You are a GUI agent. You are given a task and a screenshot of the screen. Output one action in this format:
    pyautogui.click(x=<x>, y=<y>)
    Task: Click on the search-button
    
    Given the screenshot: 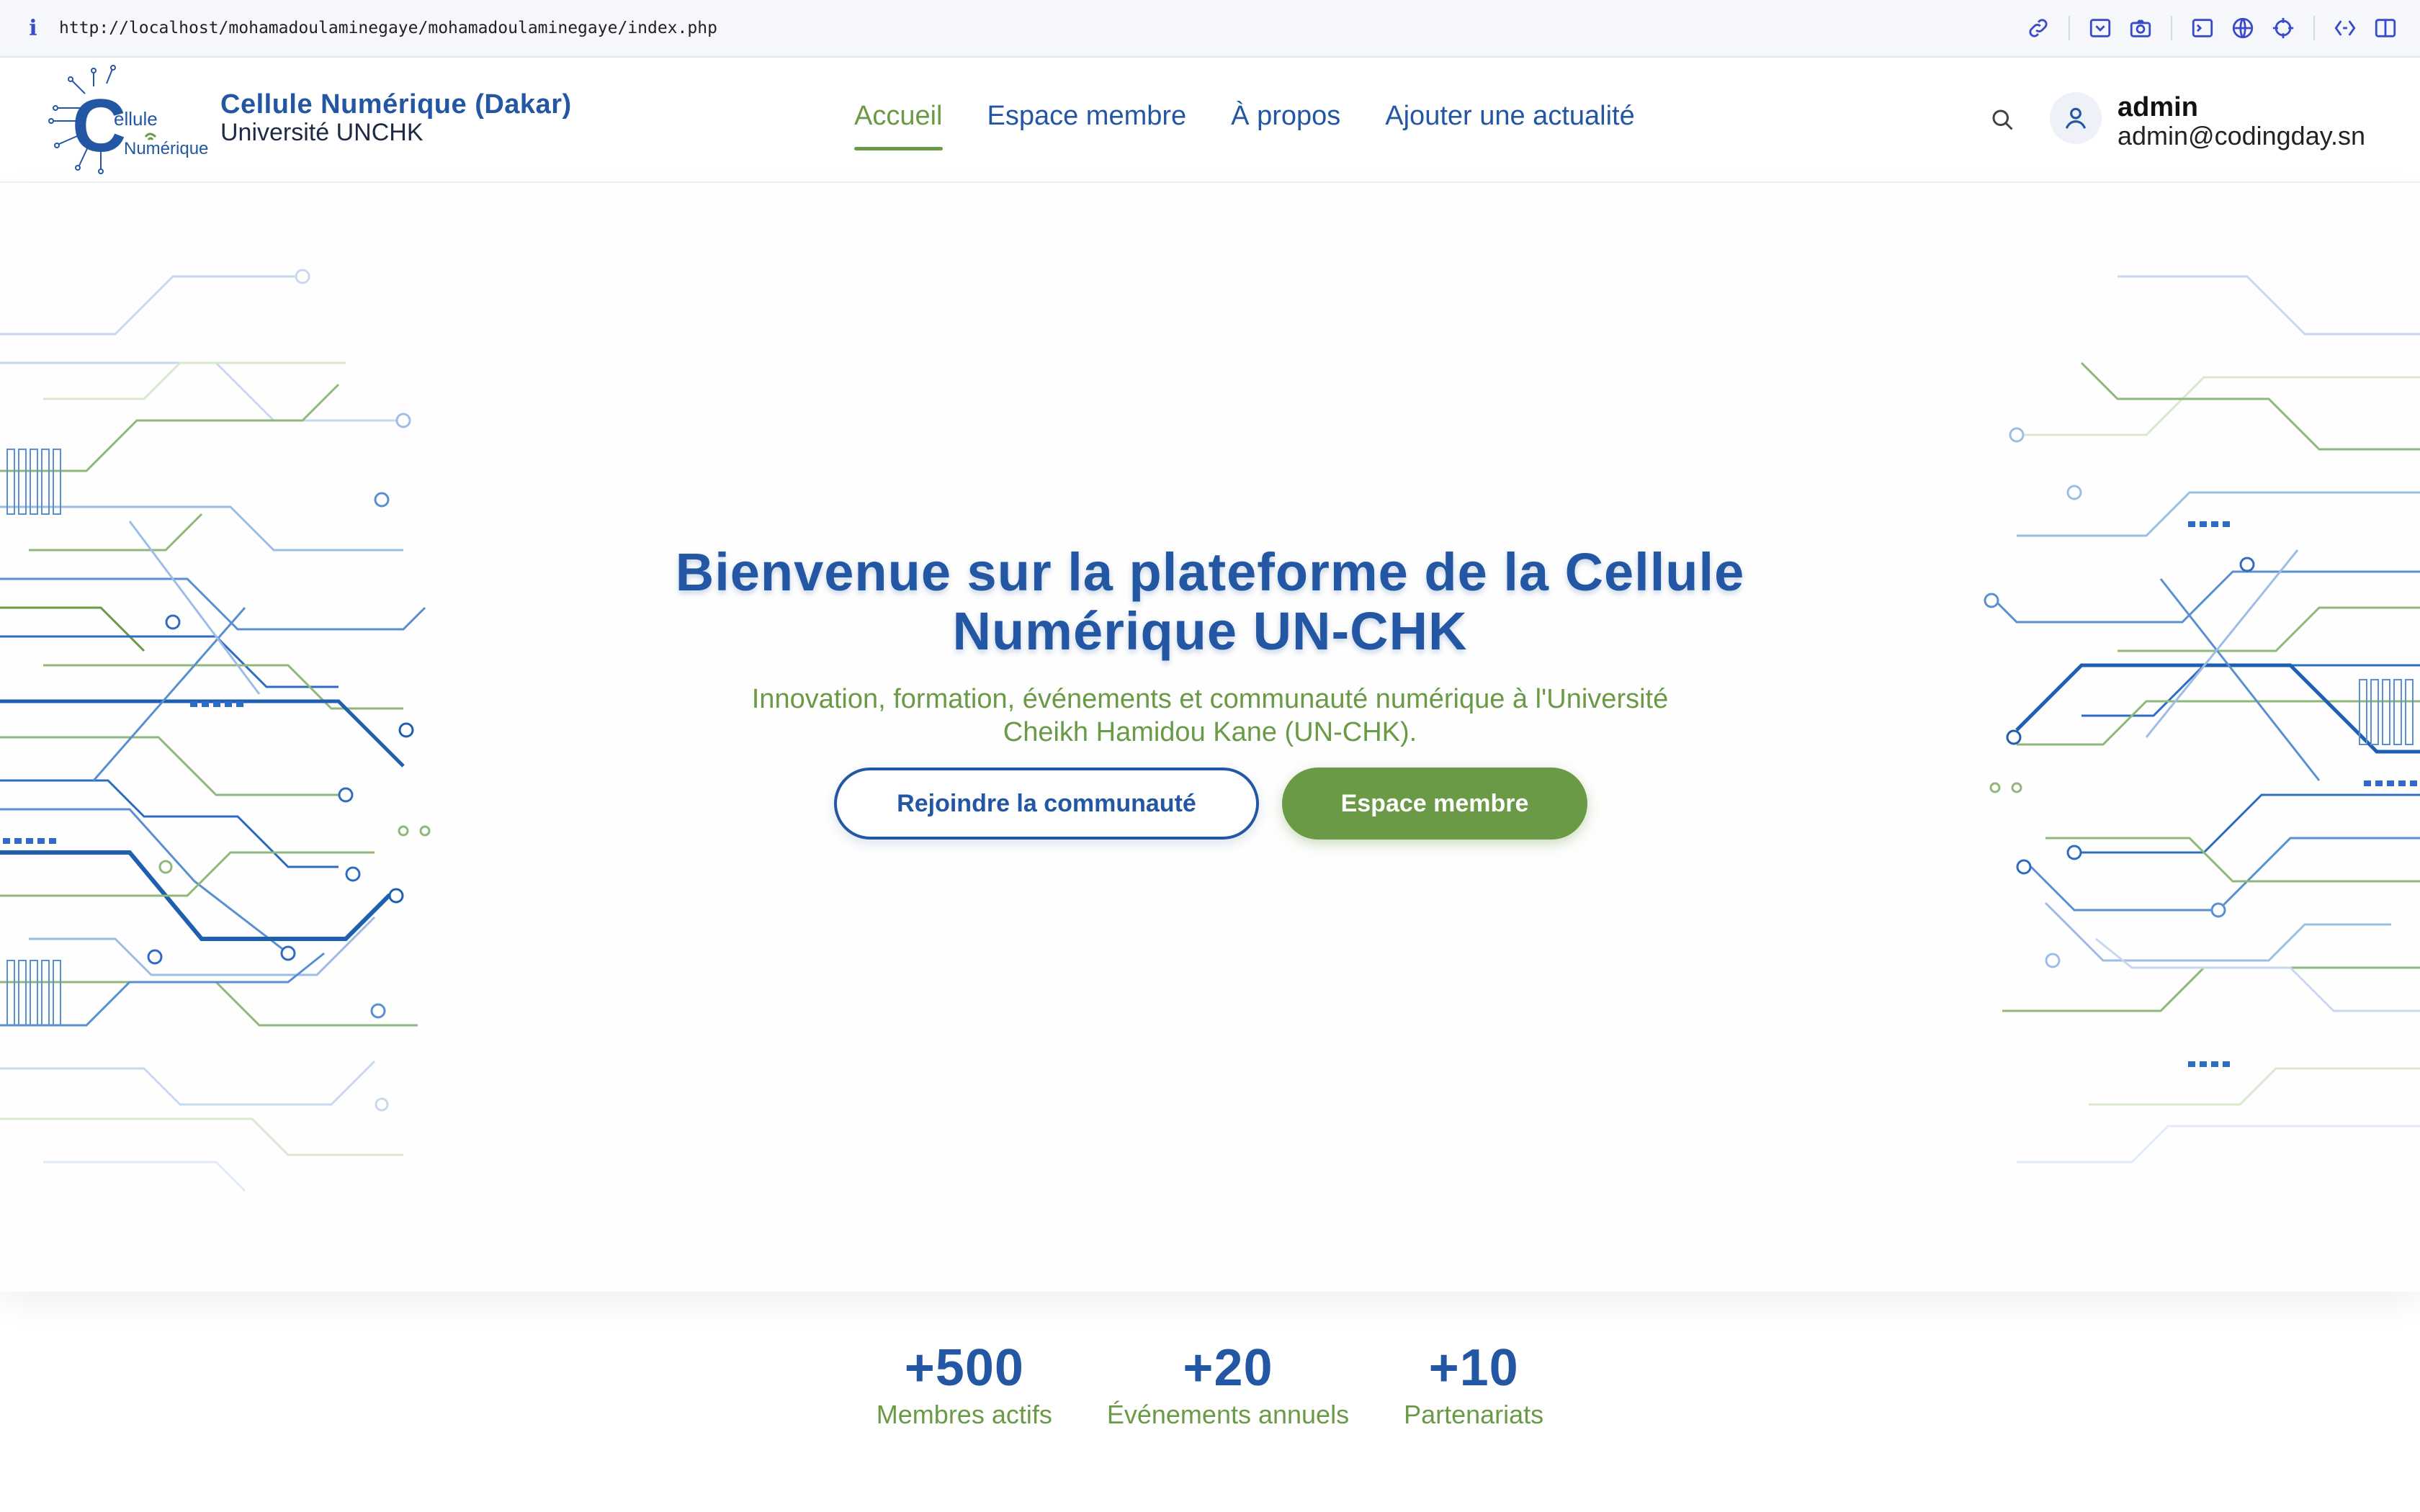 What is the action you would take?
    pyautogui.click(x=2002, y=119)
    